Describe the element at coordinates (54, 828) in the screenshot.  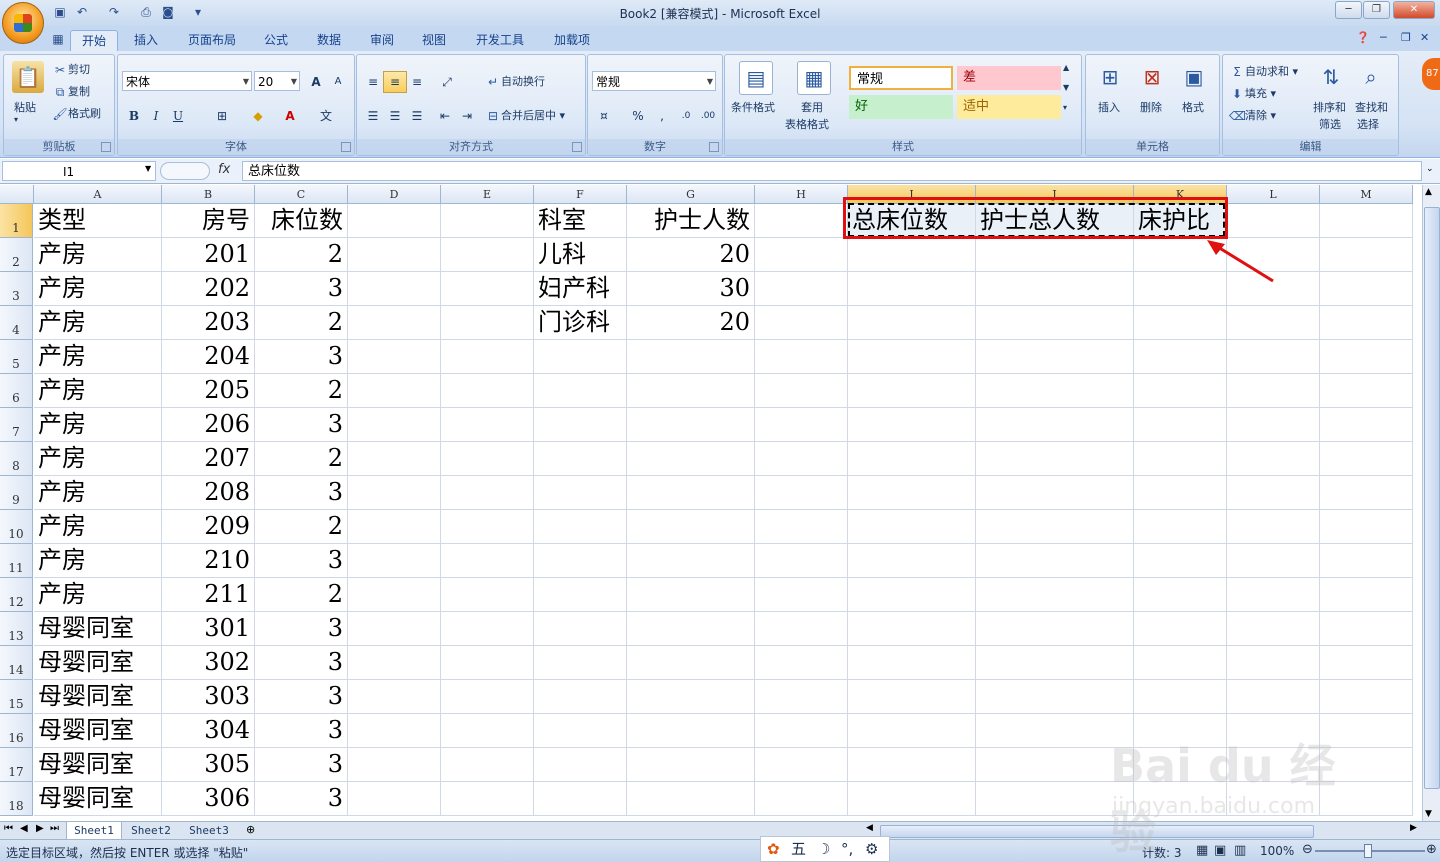
I see `last-sheet-icon: ⏭` at that location.